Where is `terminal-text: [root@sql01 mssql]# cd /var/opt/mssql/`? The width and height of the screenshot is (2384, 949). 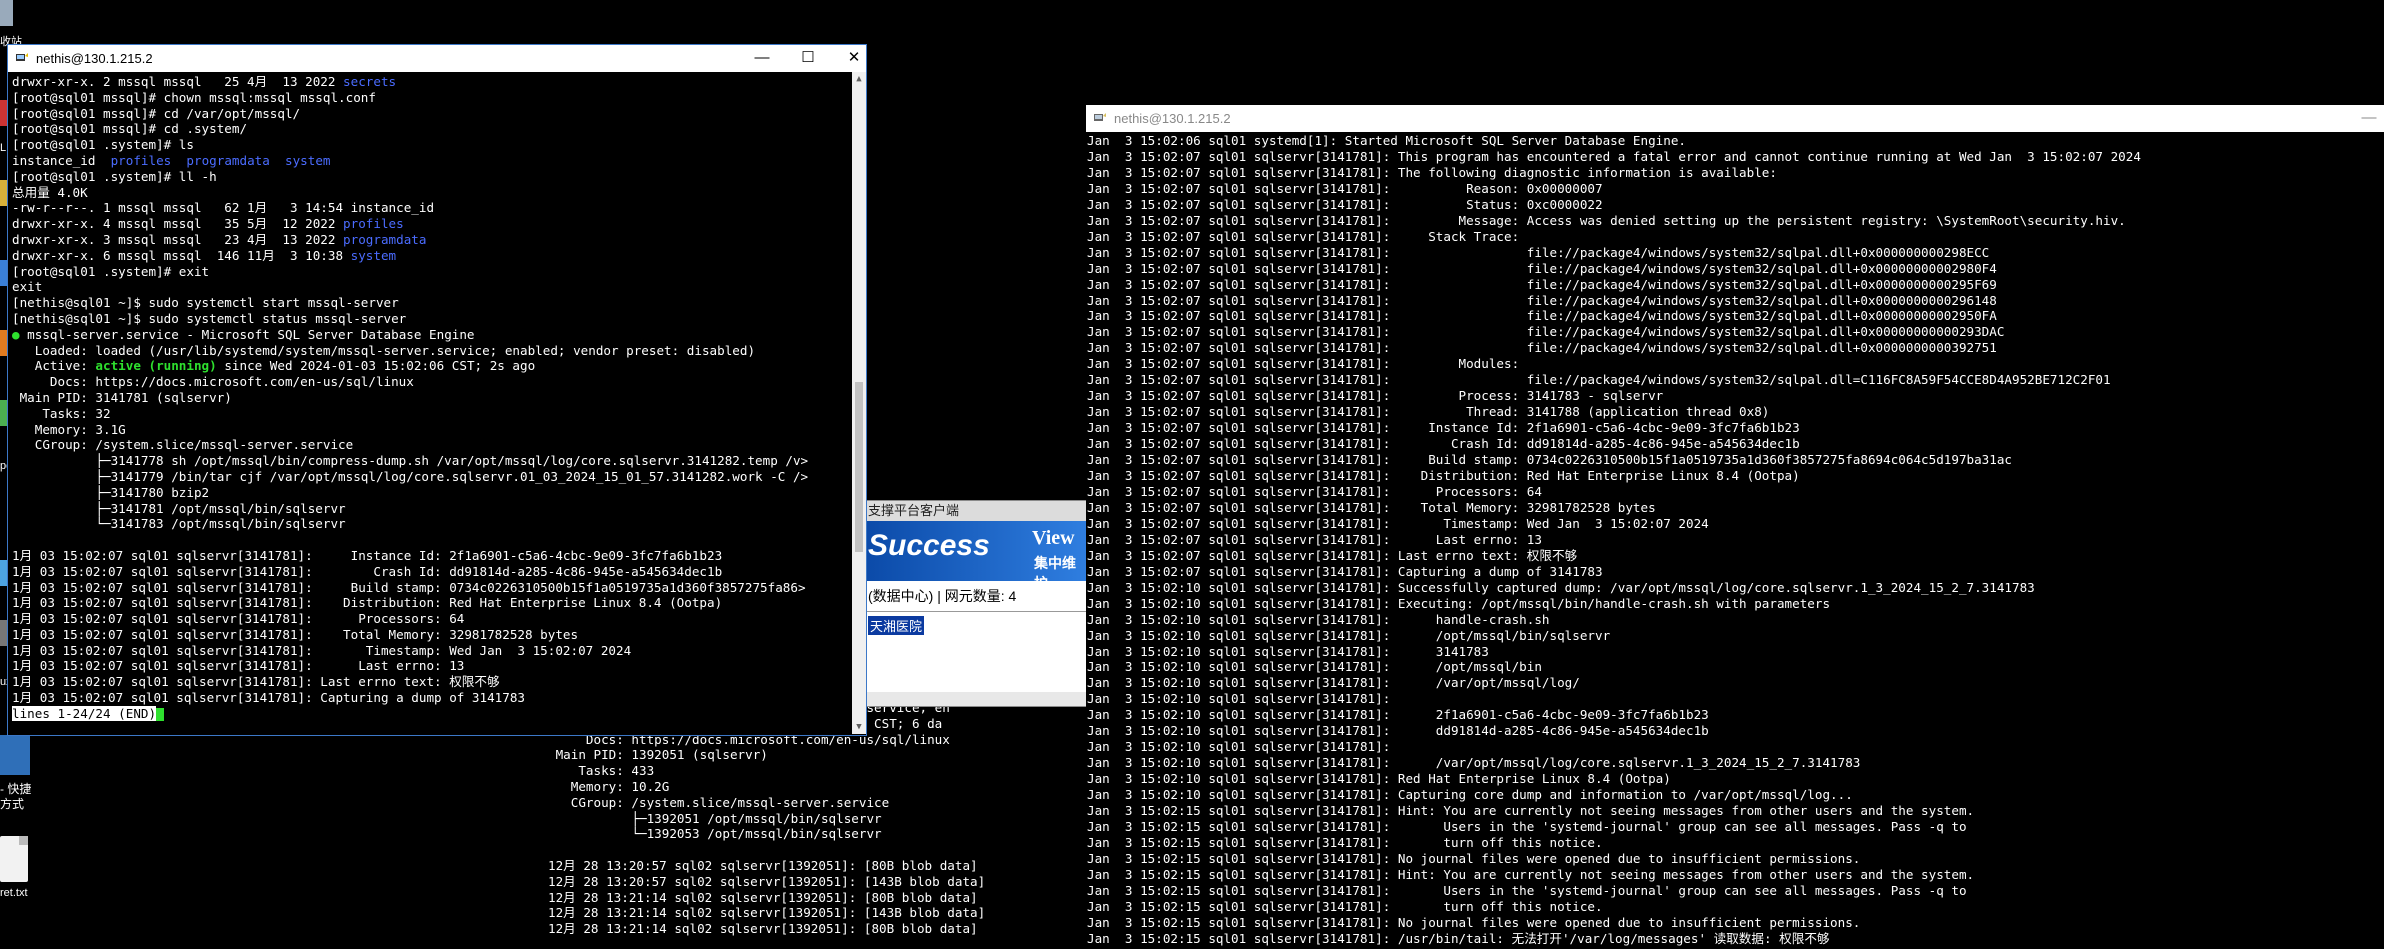
terminal-text: [root@sql01 mssql]# cd /var/opt/mssql/ is located at coordinates (156, 113).